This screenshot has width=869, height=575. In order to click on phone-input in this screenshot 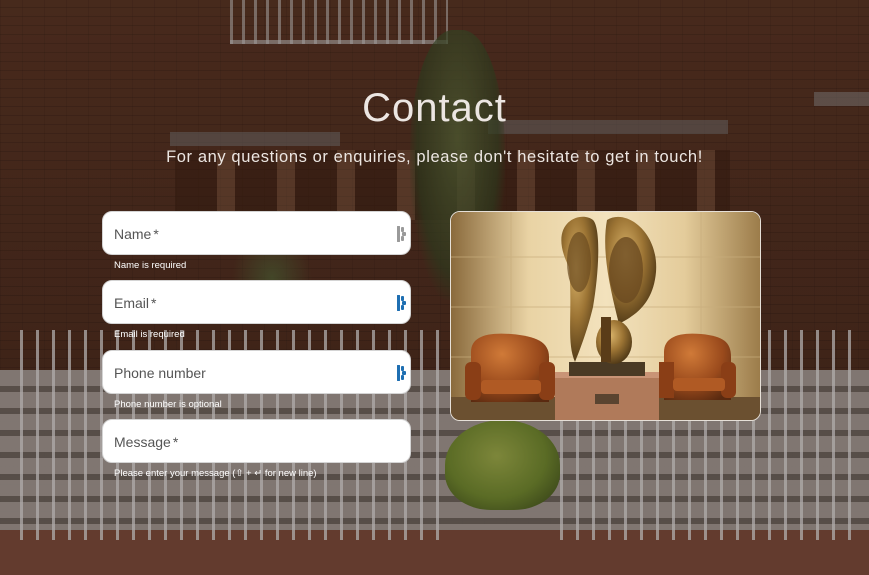, I will do `click(249, 373)`.